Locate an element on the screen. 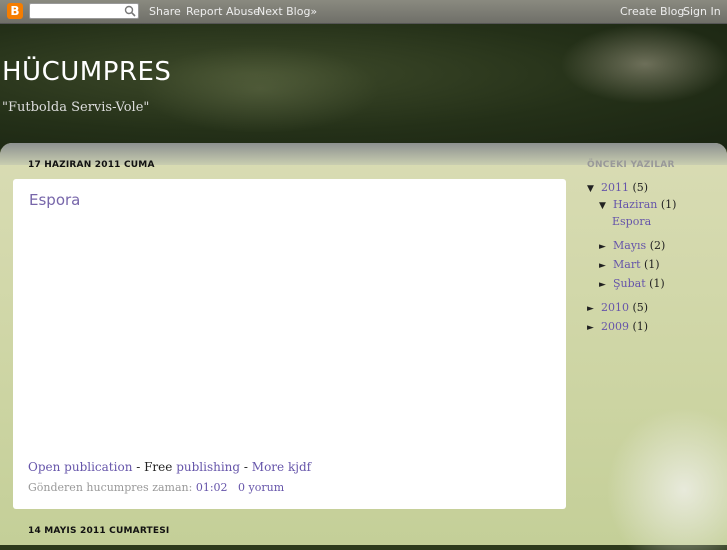 The image size is (727, 550). publishing-link: publishing is located at coordinates (208, 467).